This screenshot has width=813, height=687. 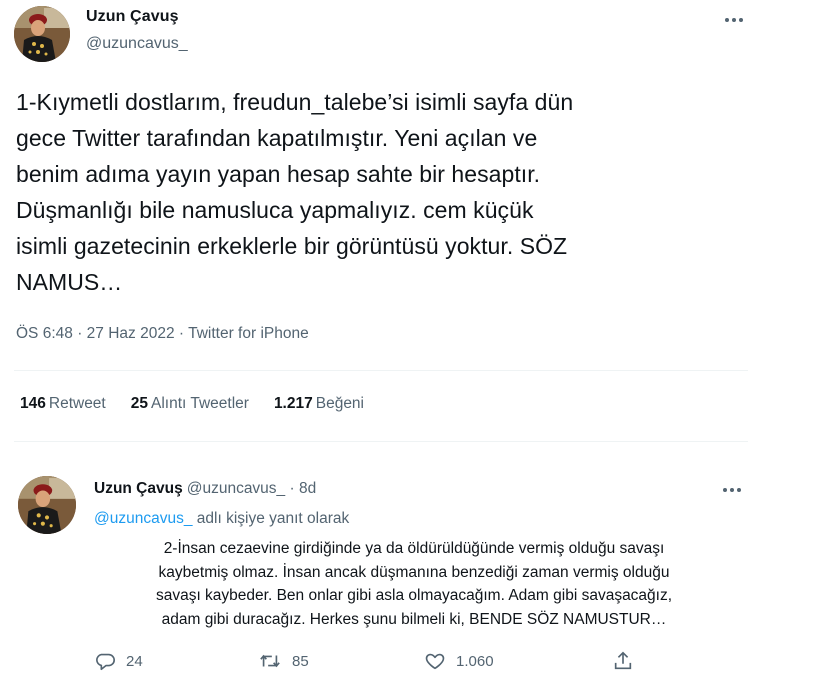 What do you see at coordinates (134, 661) in the screenshot?
I see `reply-count: 24` at bounding box center [134, 661].